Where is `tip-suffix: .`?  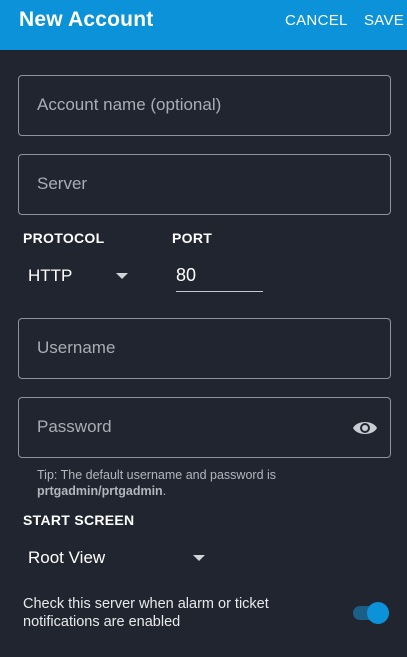 tip-suffix: . is located at coordinates (164, 491).